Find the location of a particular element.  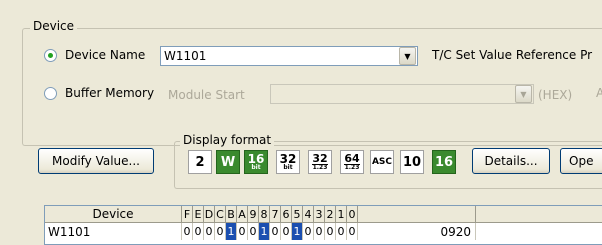

format-decimal-button: 10 is located at coordinates (412, 162).